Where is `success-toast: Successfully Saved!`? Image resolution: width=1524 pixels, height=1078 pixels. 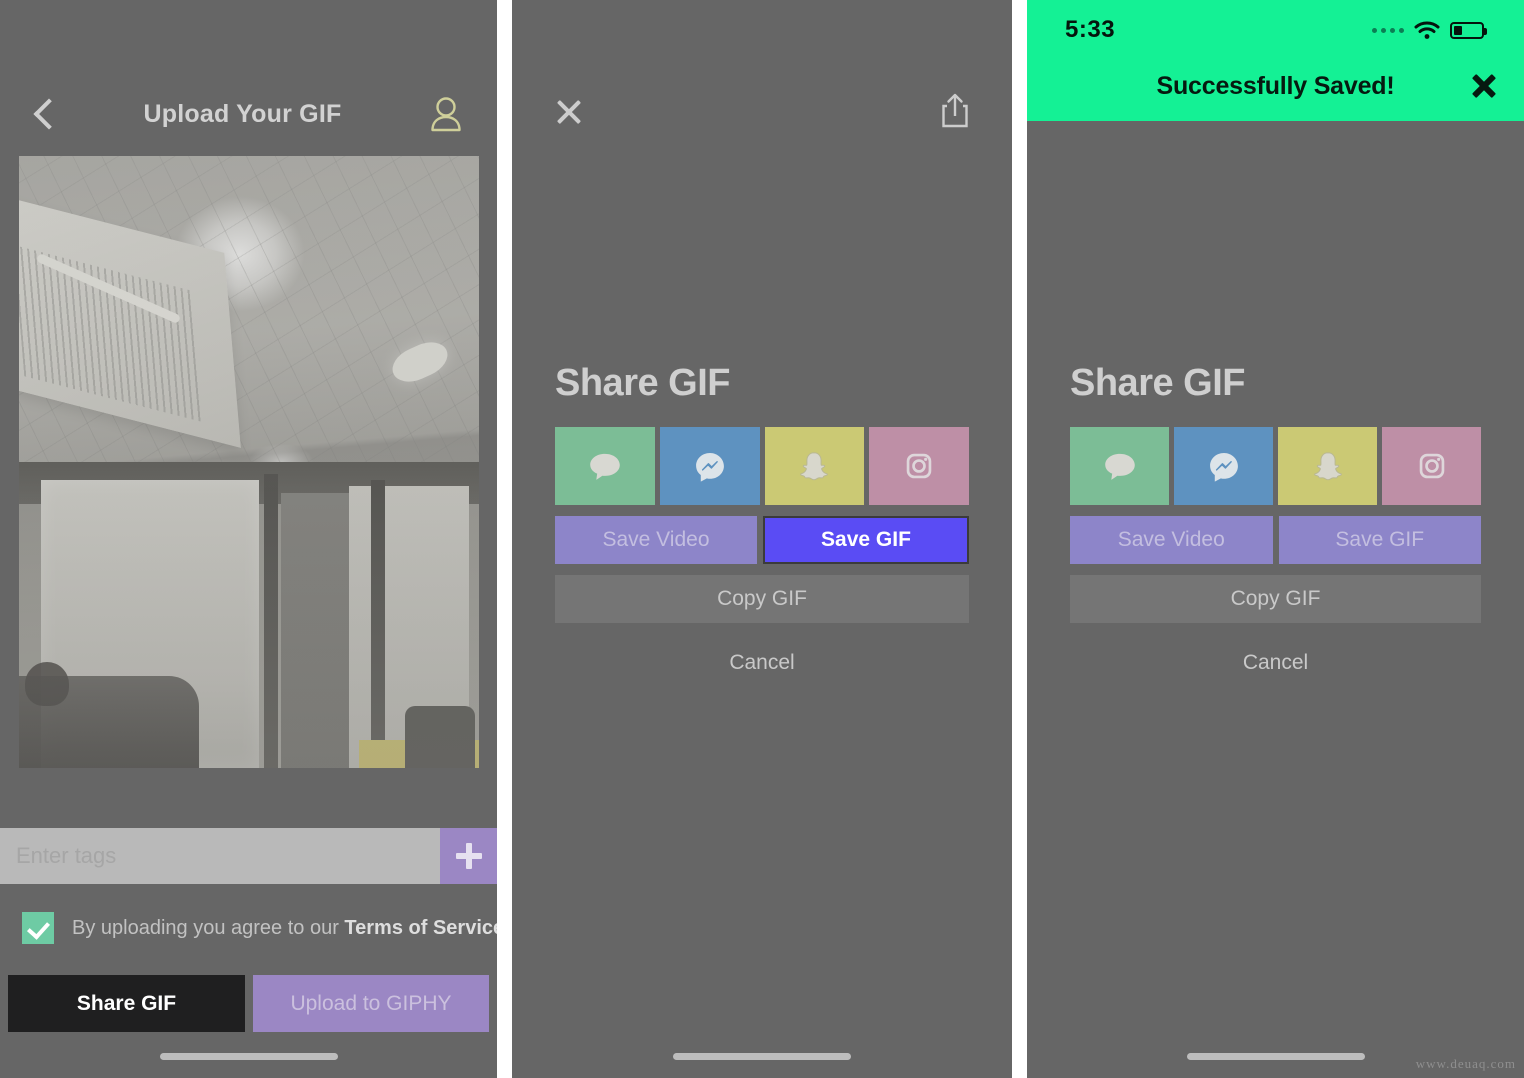 success-toast: Successfully Saved! is located at coordinates (1275, 86).